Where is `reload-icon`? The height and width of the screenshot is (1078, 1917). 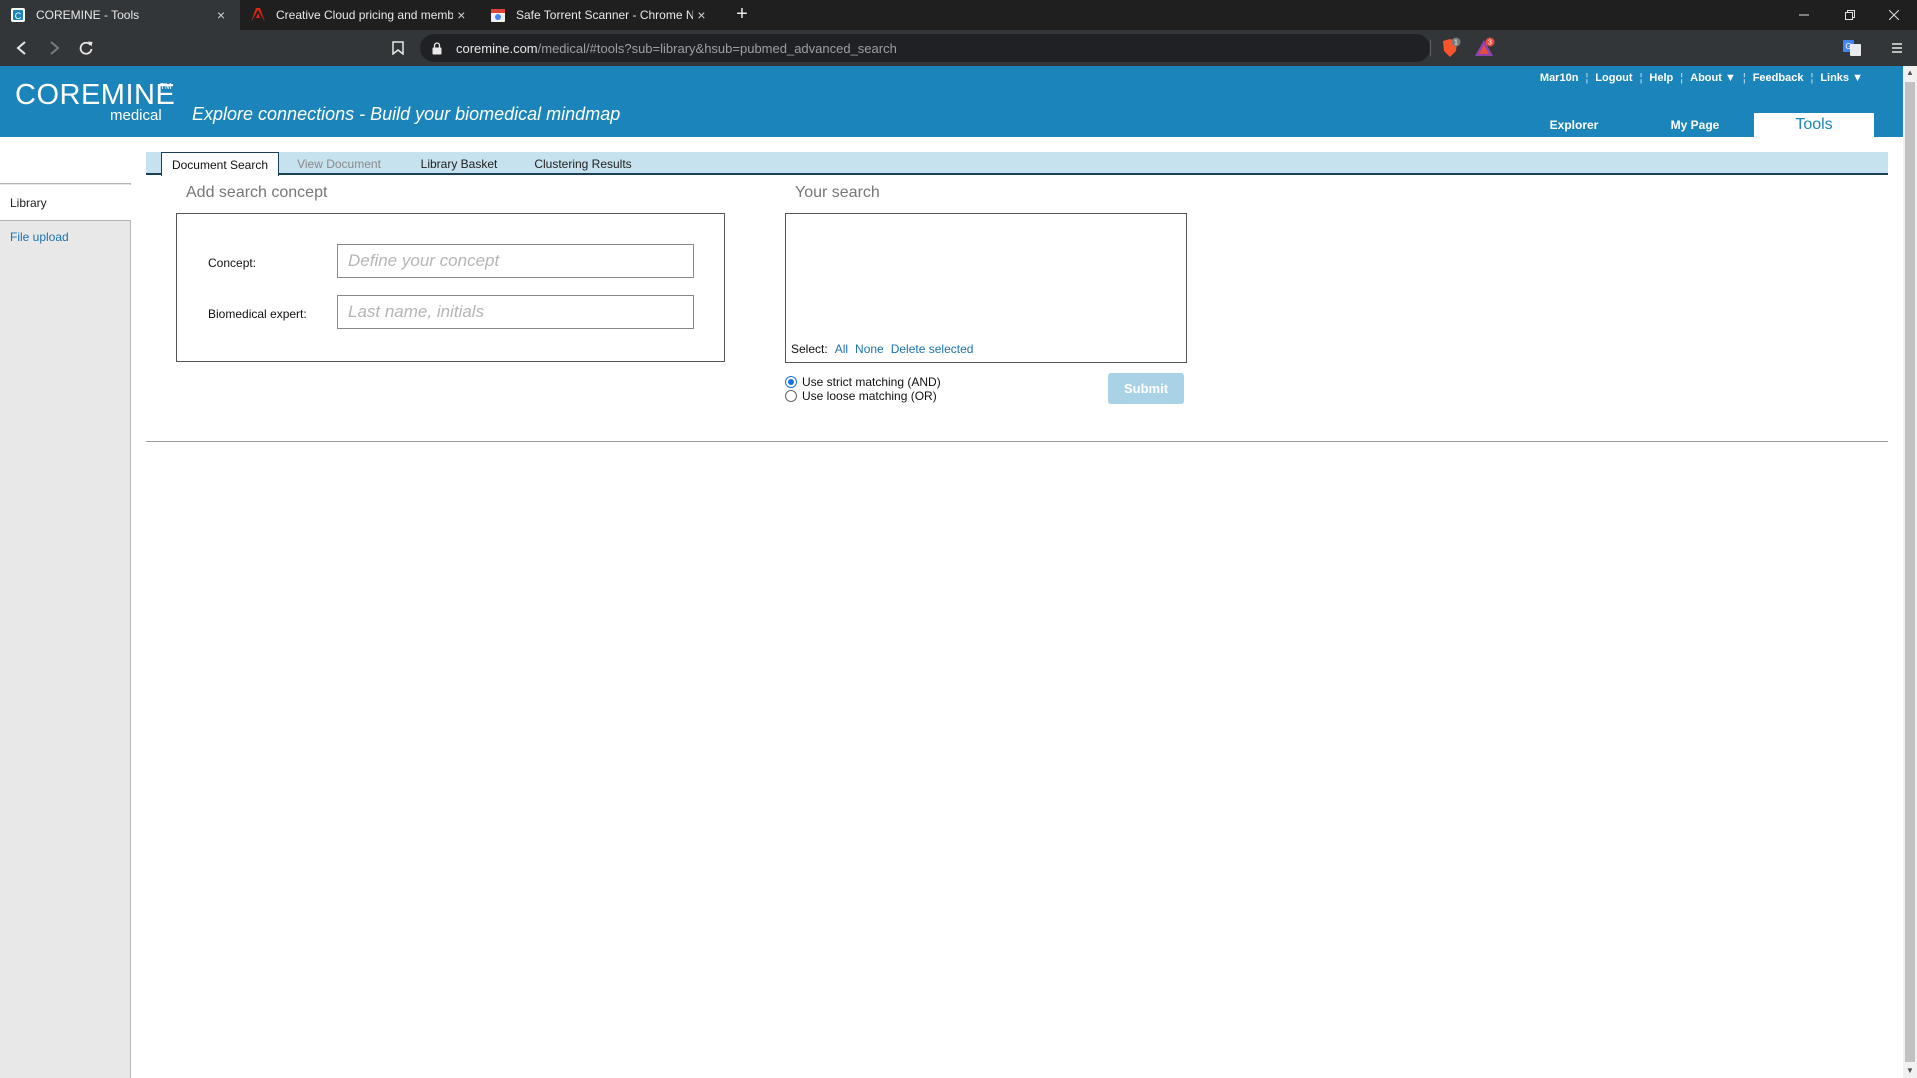
reload-icon is located at coordinates (86, 48).